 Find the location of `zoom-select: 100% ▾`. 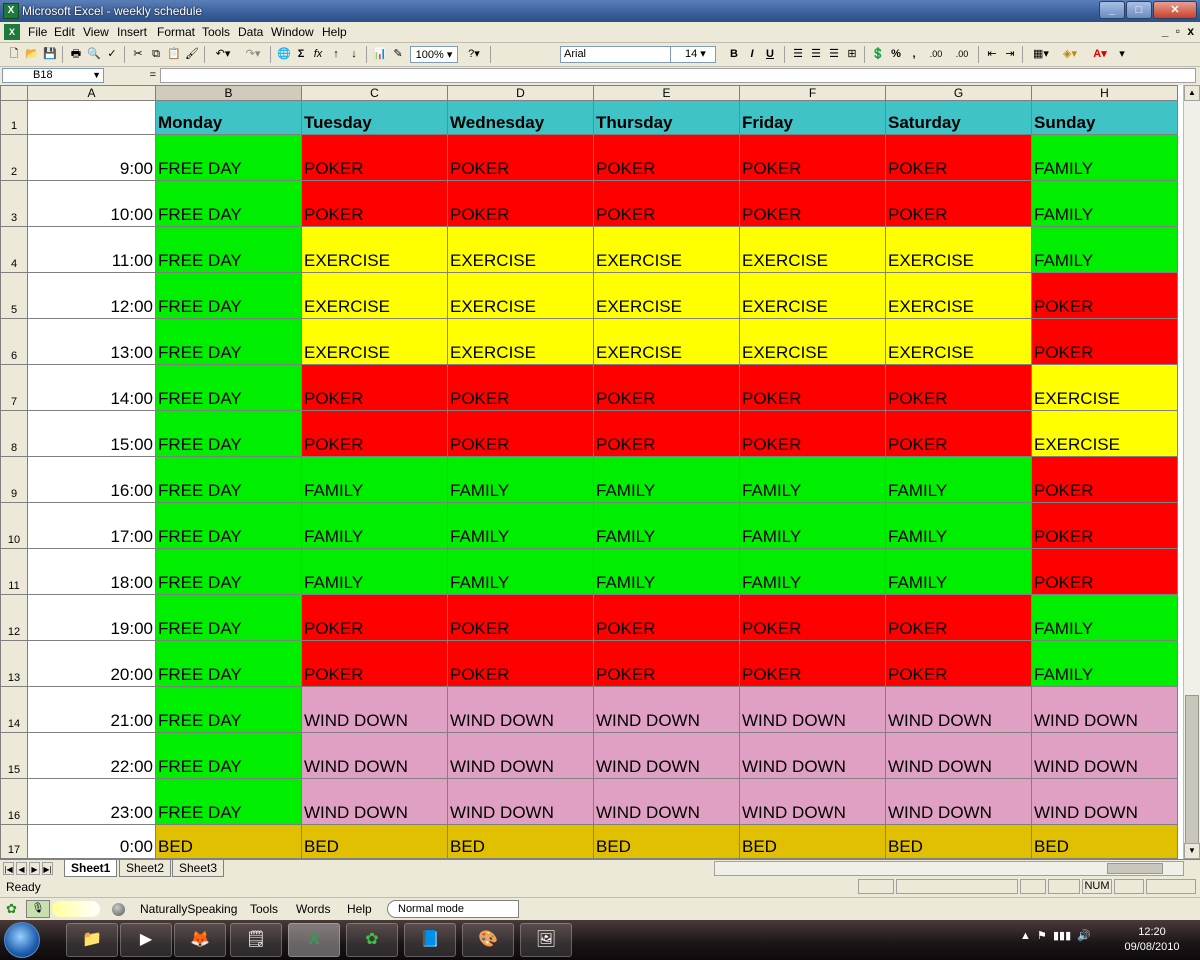

zoom-select: 100% ▾ is located at coordinates (434, 54).